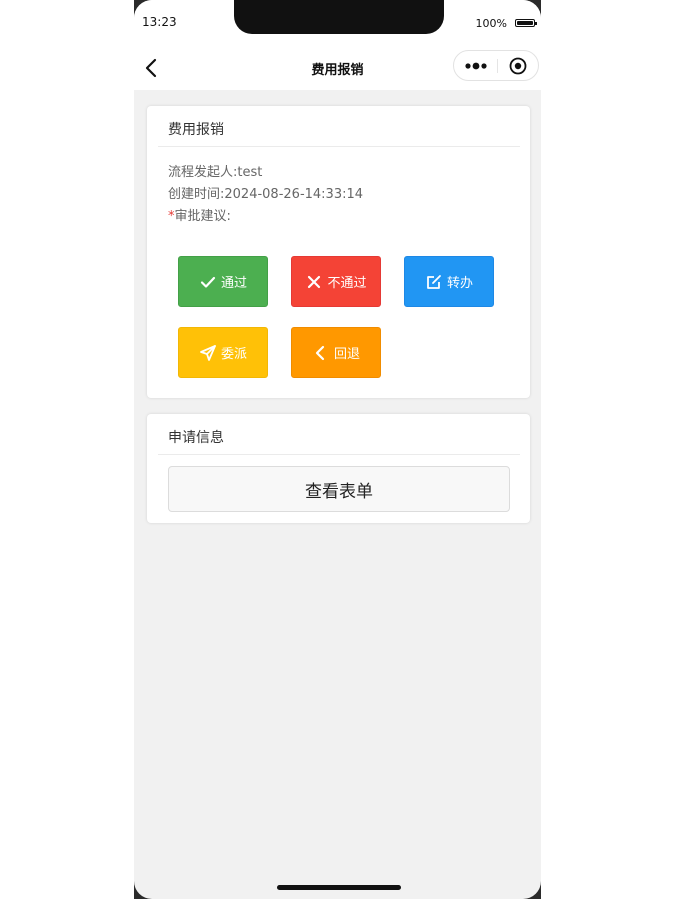 The image size is (674, 899). I want to click on camera-notch, so click(339, 17).